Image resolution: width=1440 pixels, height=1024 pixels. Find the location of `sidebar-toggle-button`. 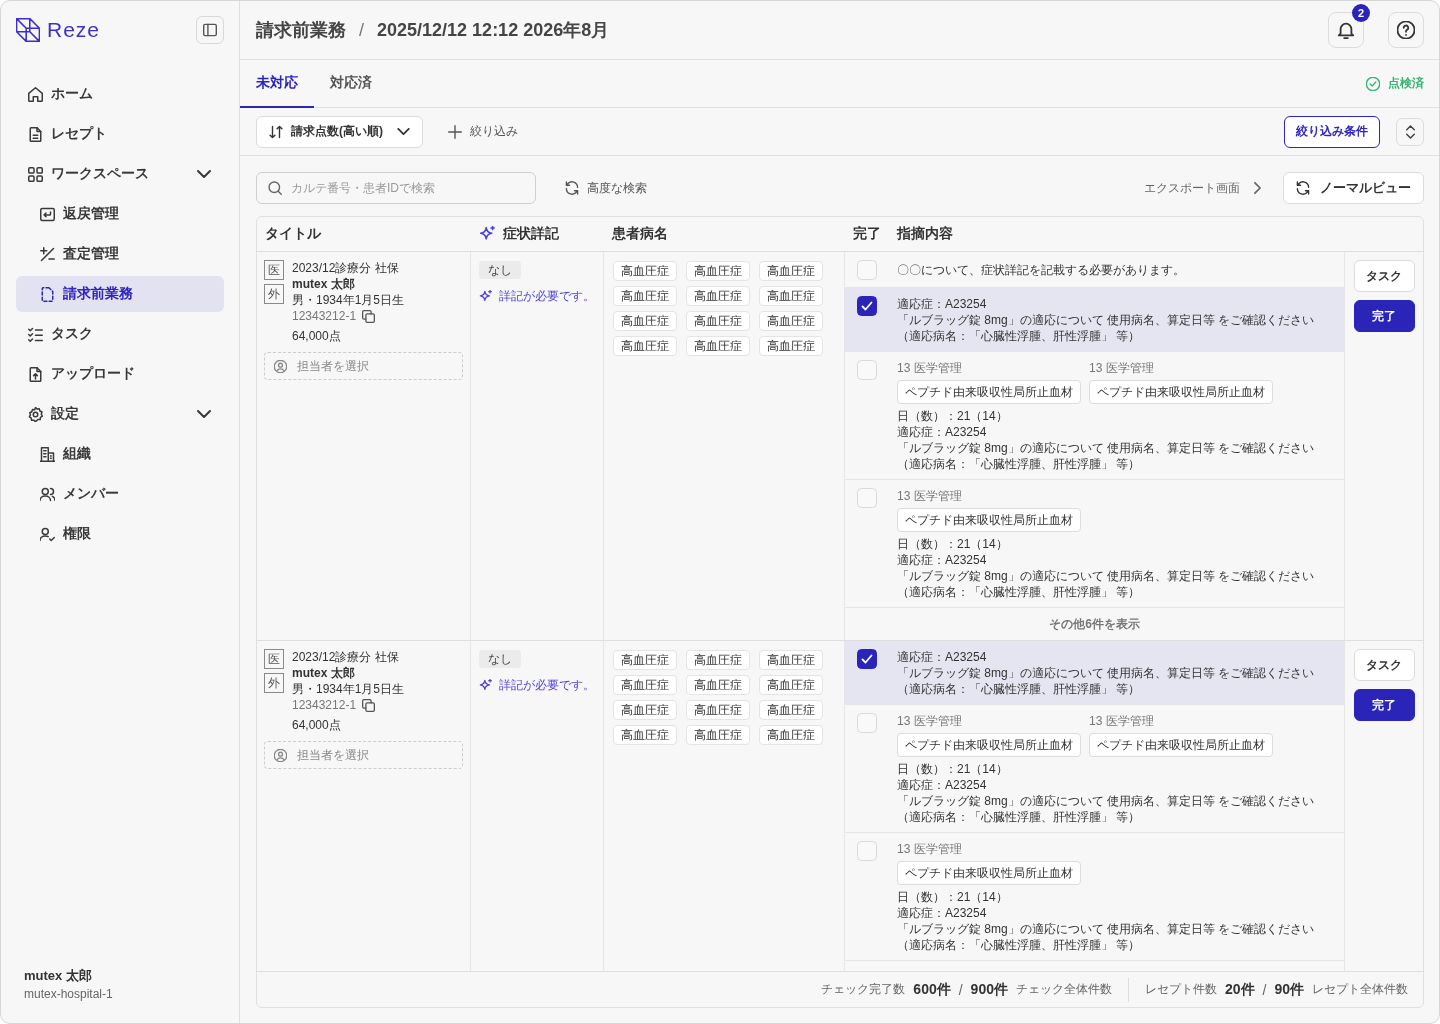

sidebar-toggle-button is located at coordinates (210, 30).